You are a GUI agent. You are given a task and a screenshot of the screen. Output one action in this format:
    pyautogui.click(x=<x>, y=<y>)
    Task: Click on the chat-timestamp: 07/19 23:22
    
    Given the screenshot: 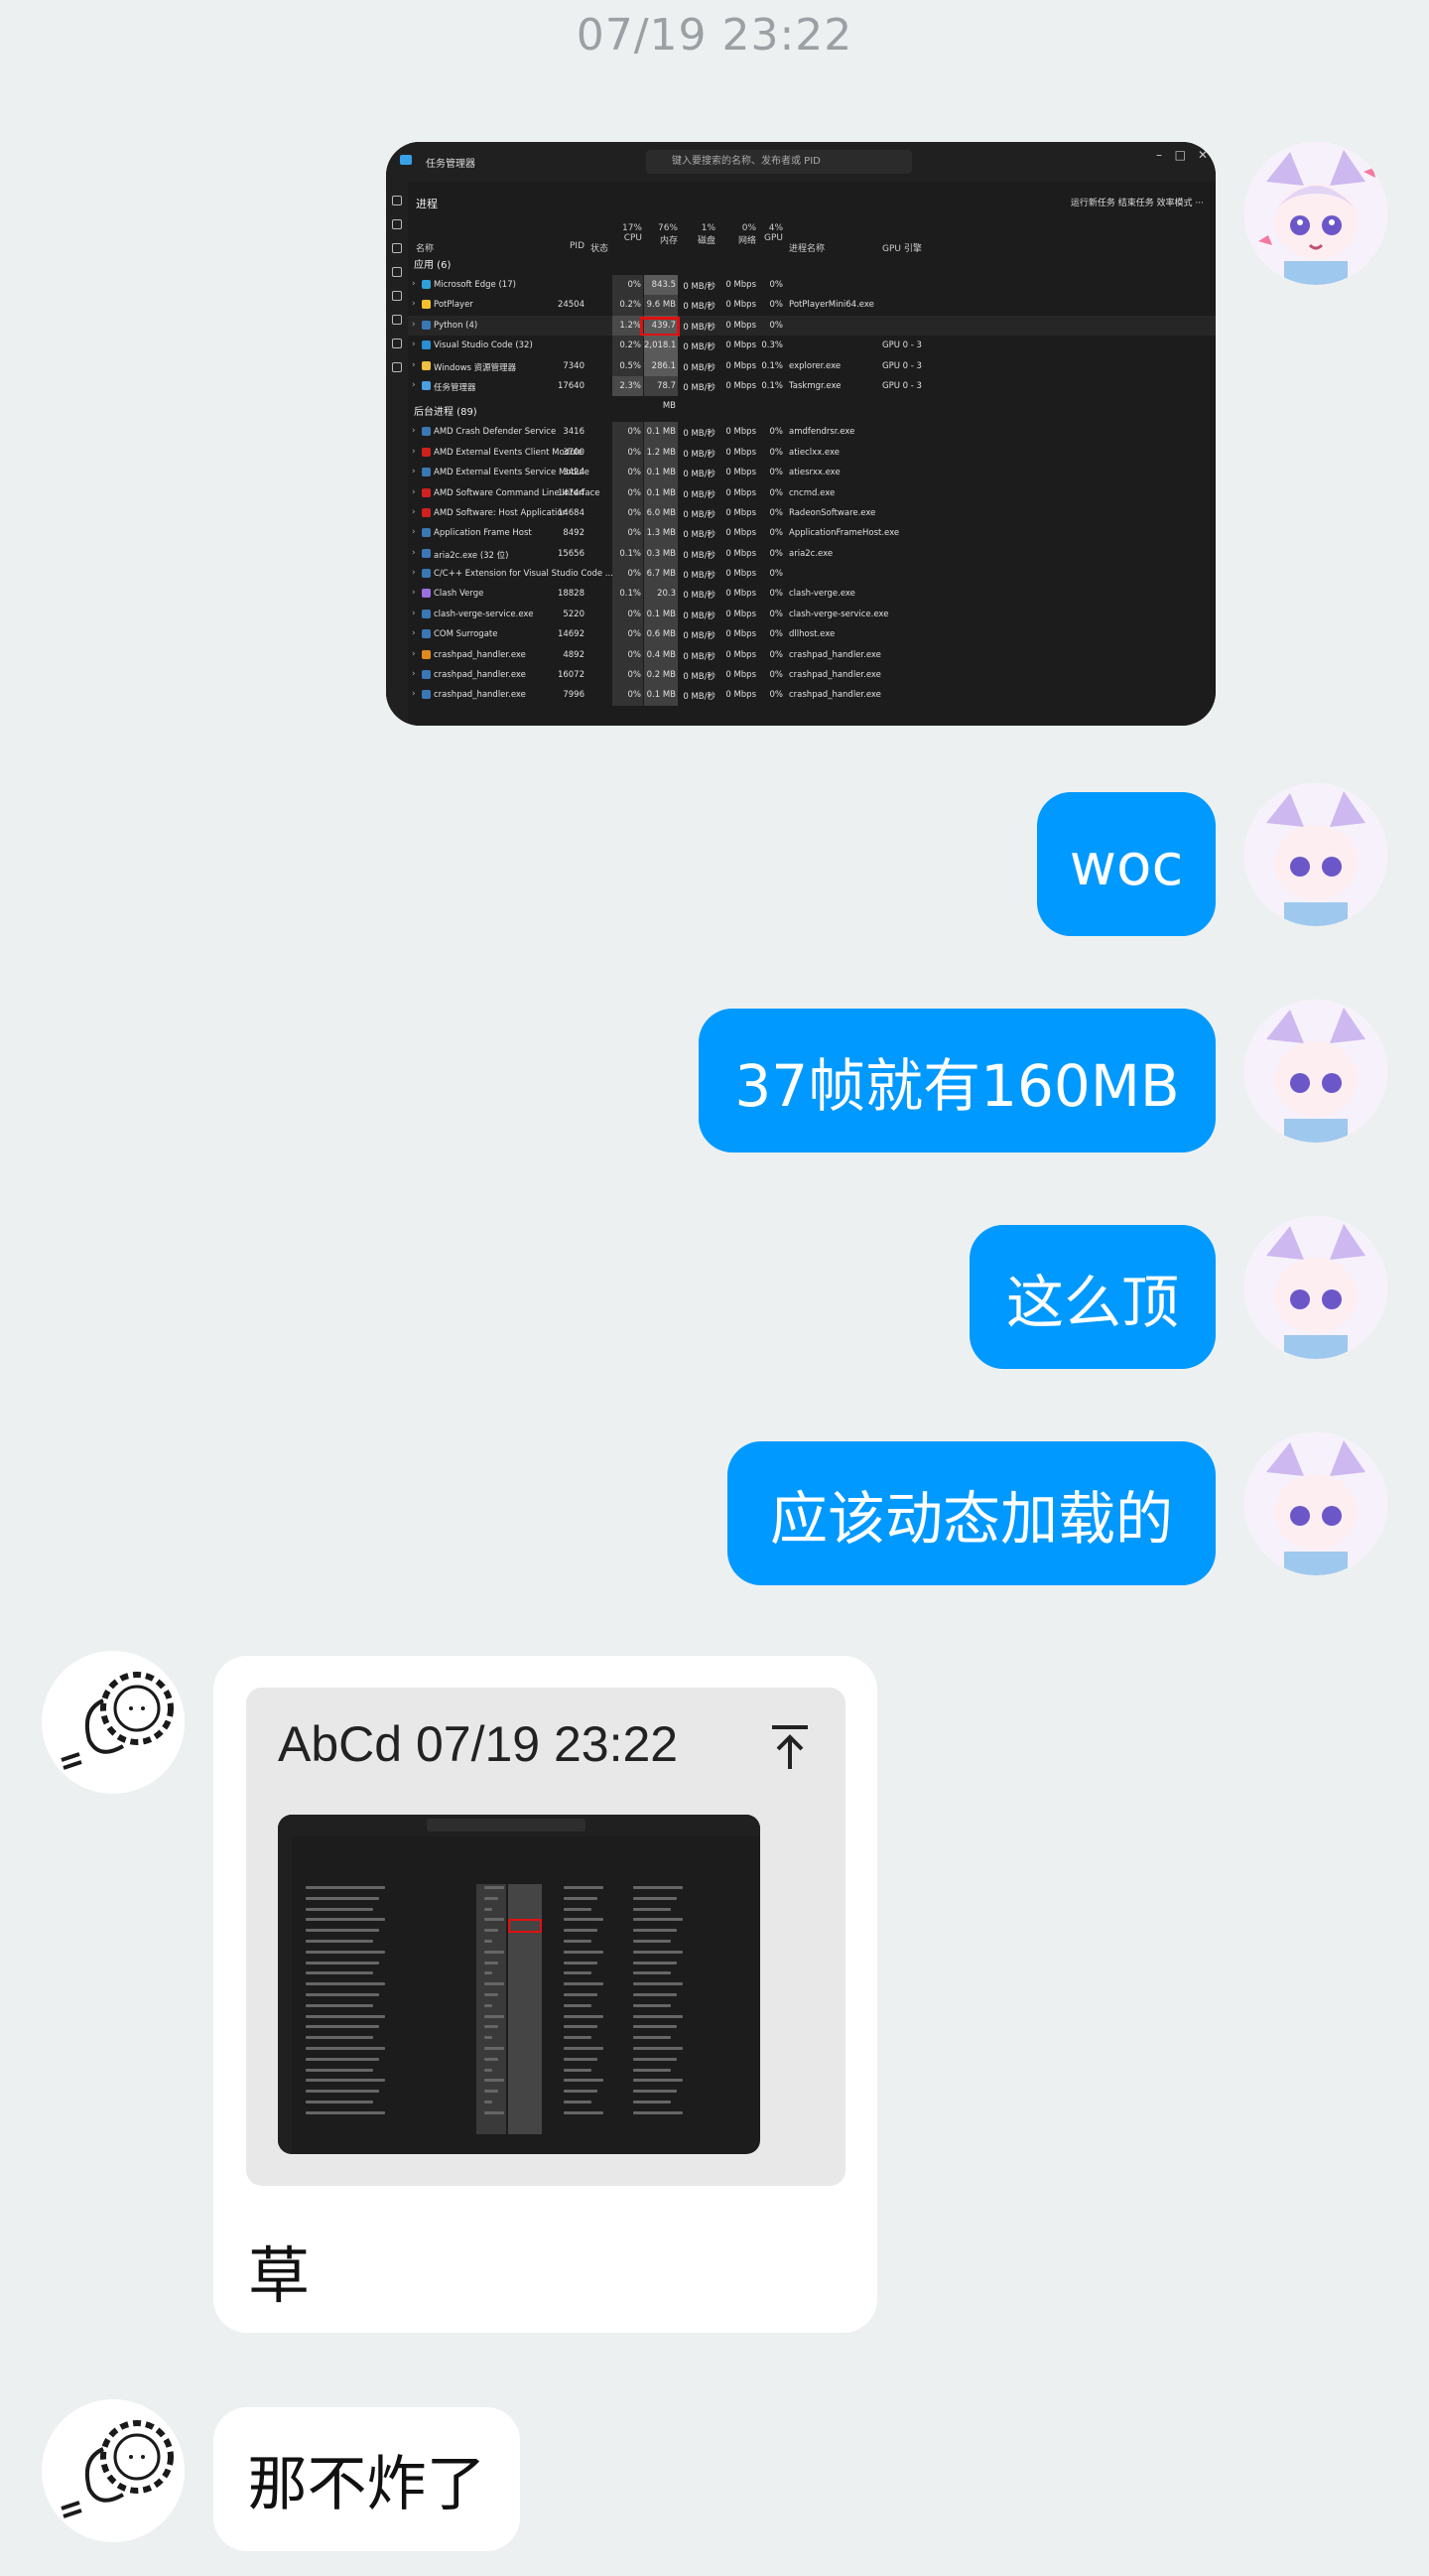 What is the action you would take?
    pyautogui.click(x=714, y=35)
    